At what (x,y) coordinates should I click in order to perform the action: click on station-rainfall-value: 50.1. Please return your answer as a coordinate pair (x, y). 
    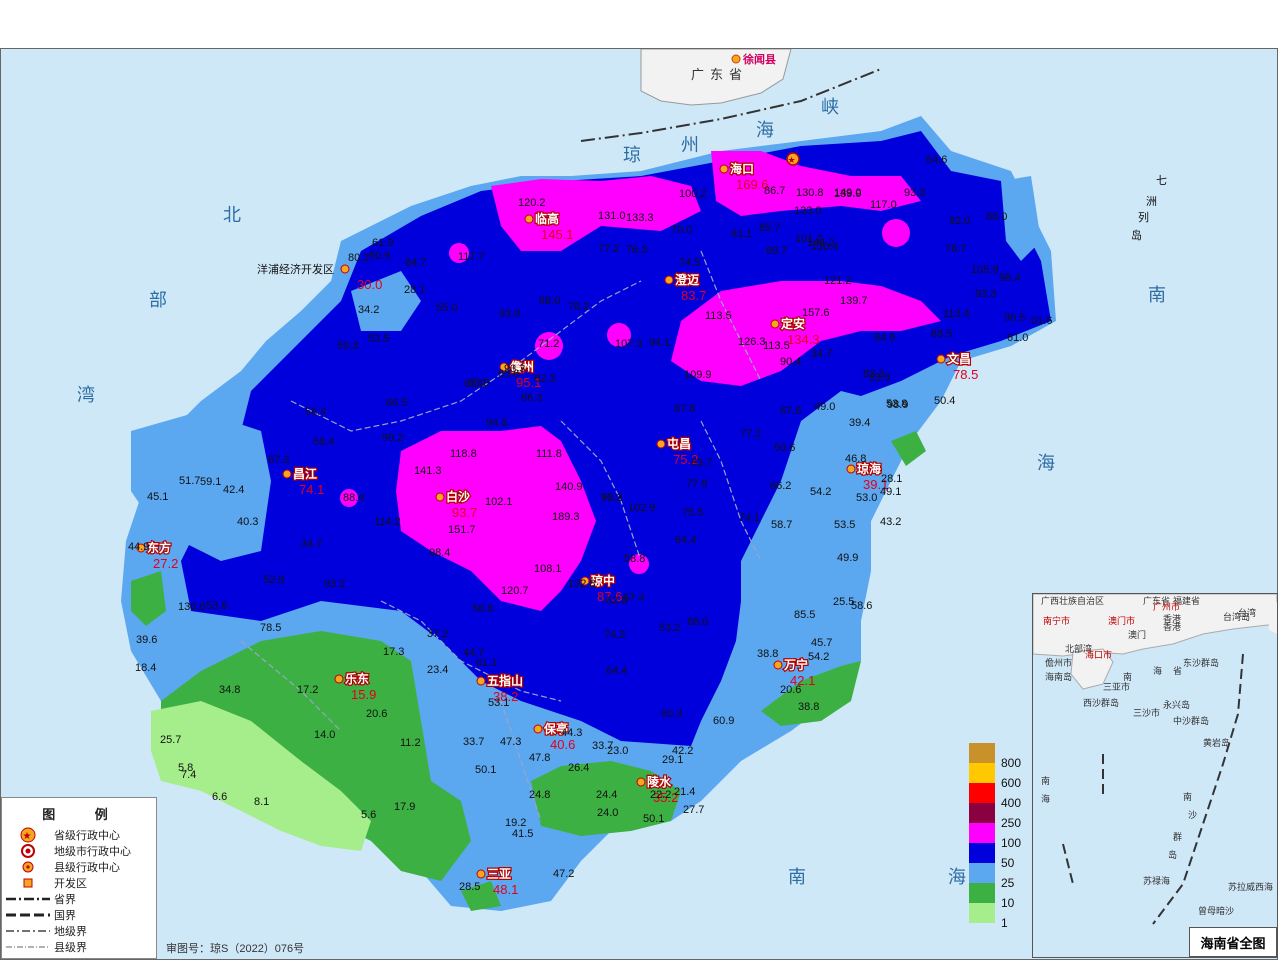
    Looking at the image, I should click on (653, 819).